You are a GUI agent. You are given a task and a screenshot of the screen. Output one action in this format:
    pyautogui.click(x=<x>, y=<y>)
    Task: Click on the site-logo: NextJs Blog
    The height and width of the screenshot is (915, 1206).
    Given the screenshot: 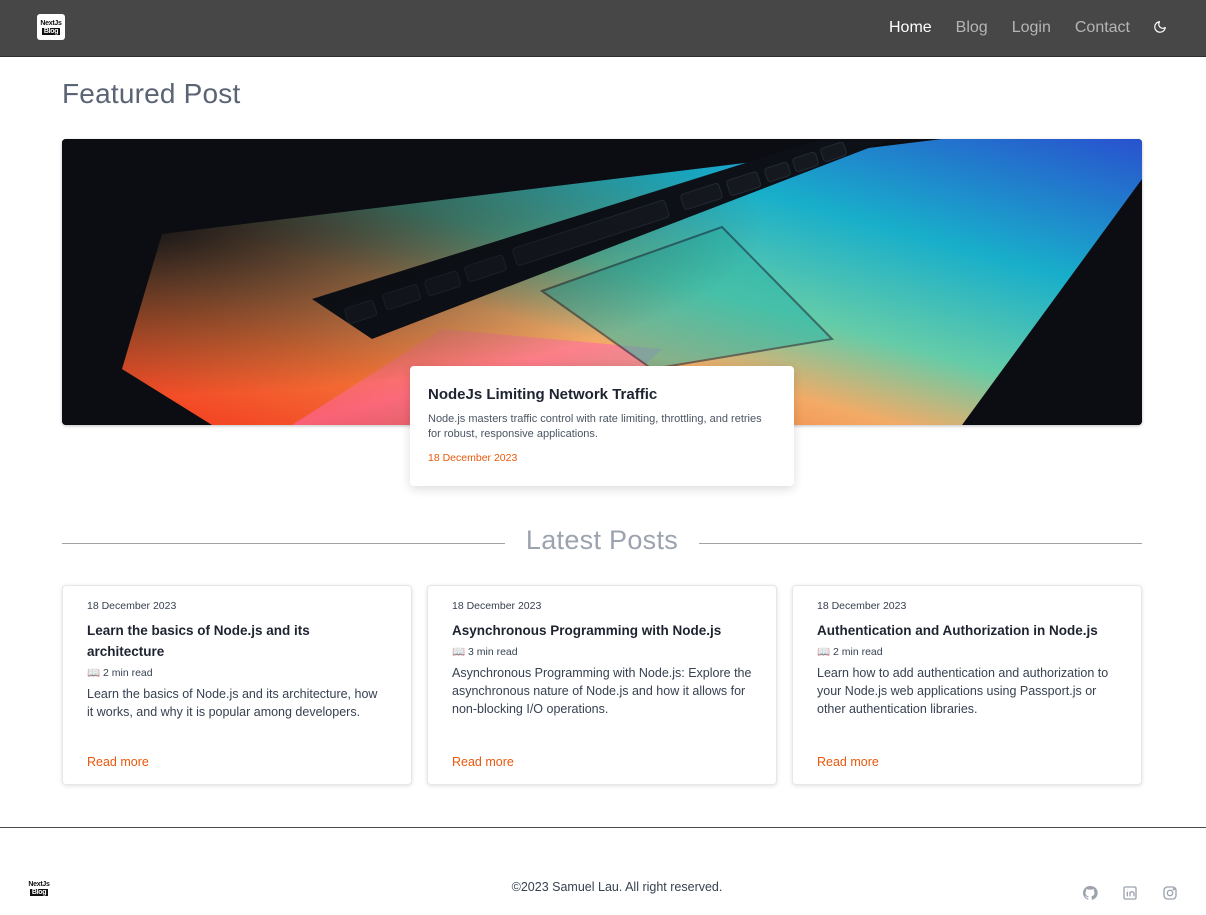 What is the action you would take?
    pyautogui.click(x=51, y=27)
    